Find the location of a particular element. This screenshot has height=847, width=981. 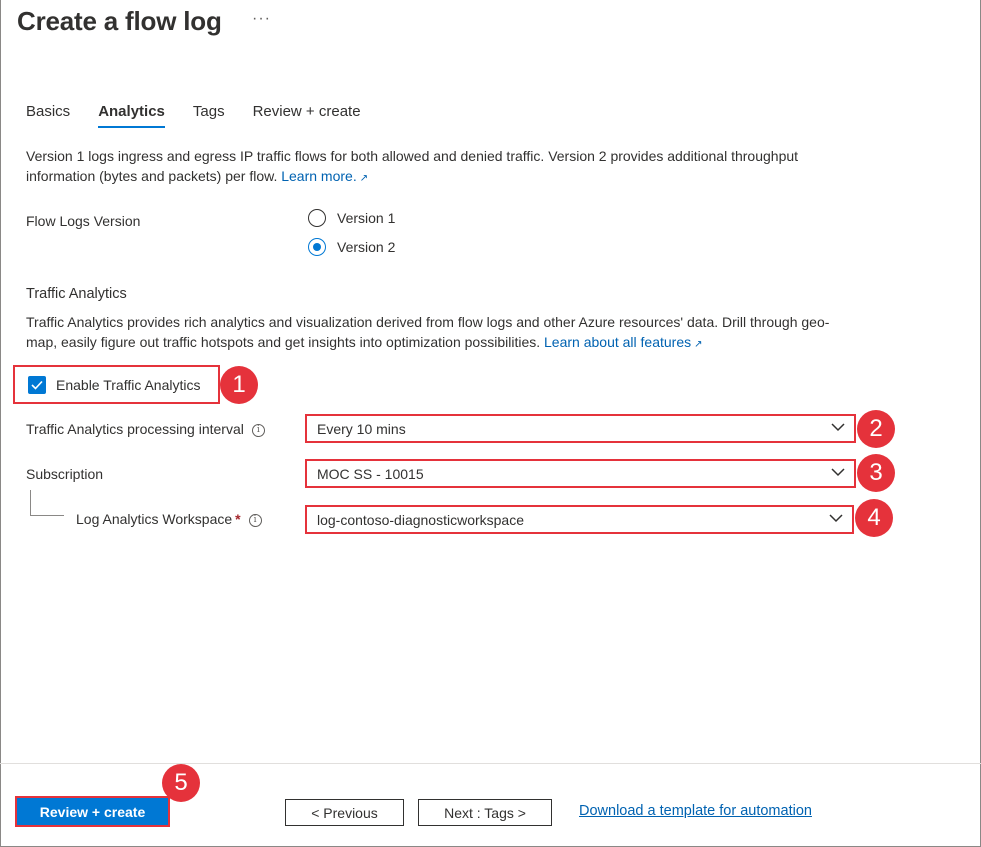

workspace-value: log-contoso-diagnosticworkspace is located at coordinates (420, 519).